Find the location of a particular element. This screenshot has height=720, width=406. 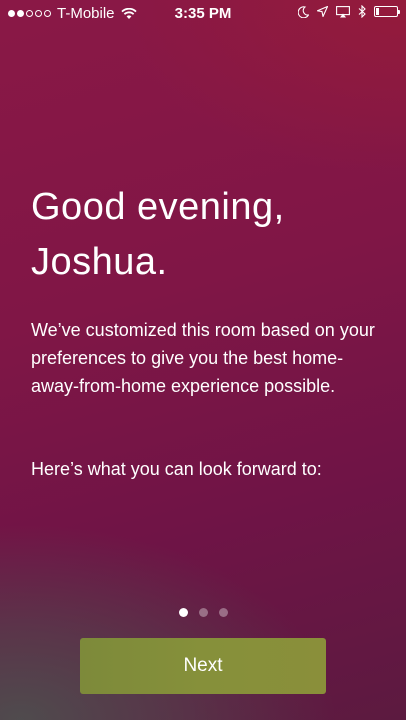

location-arrow-icon is located at coordinates (322, 11).